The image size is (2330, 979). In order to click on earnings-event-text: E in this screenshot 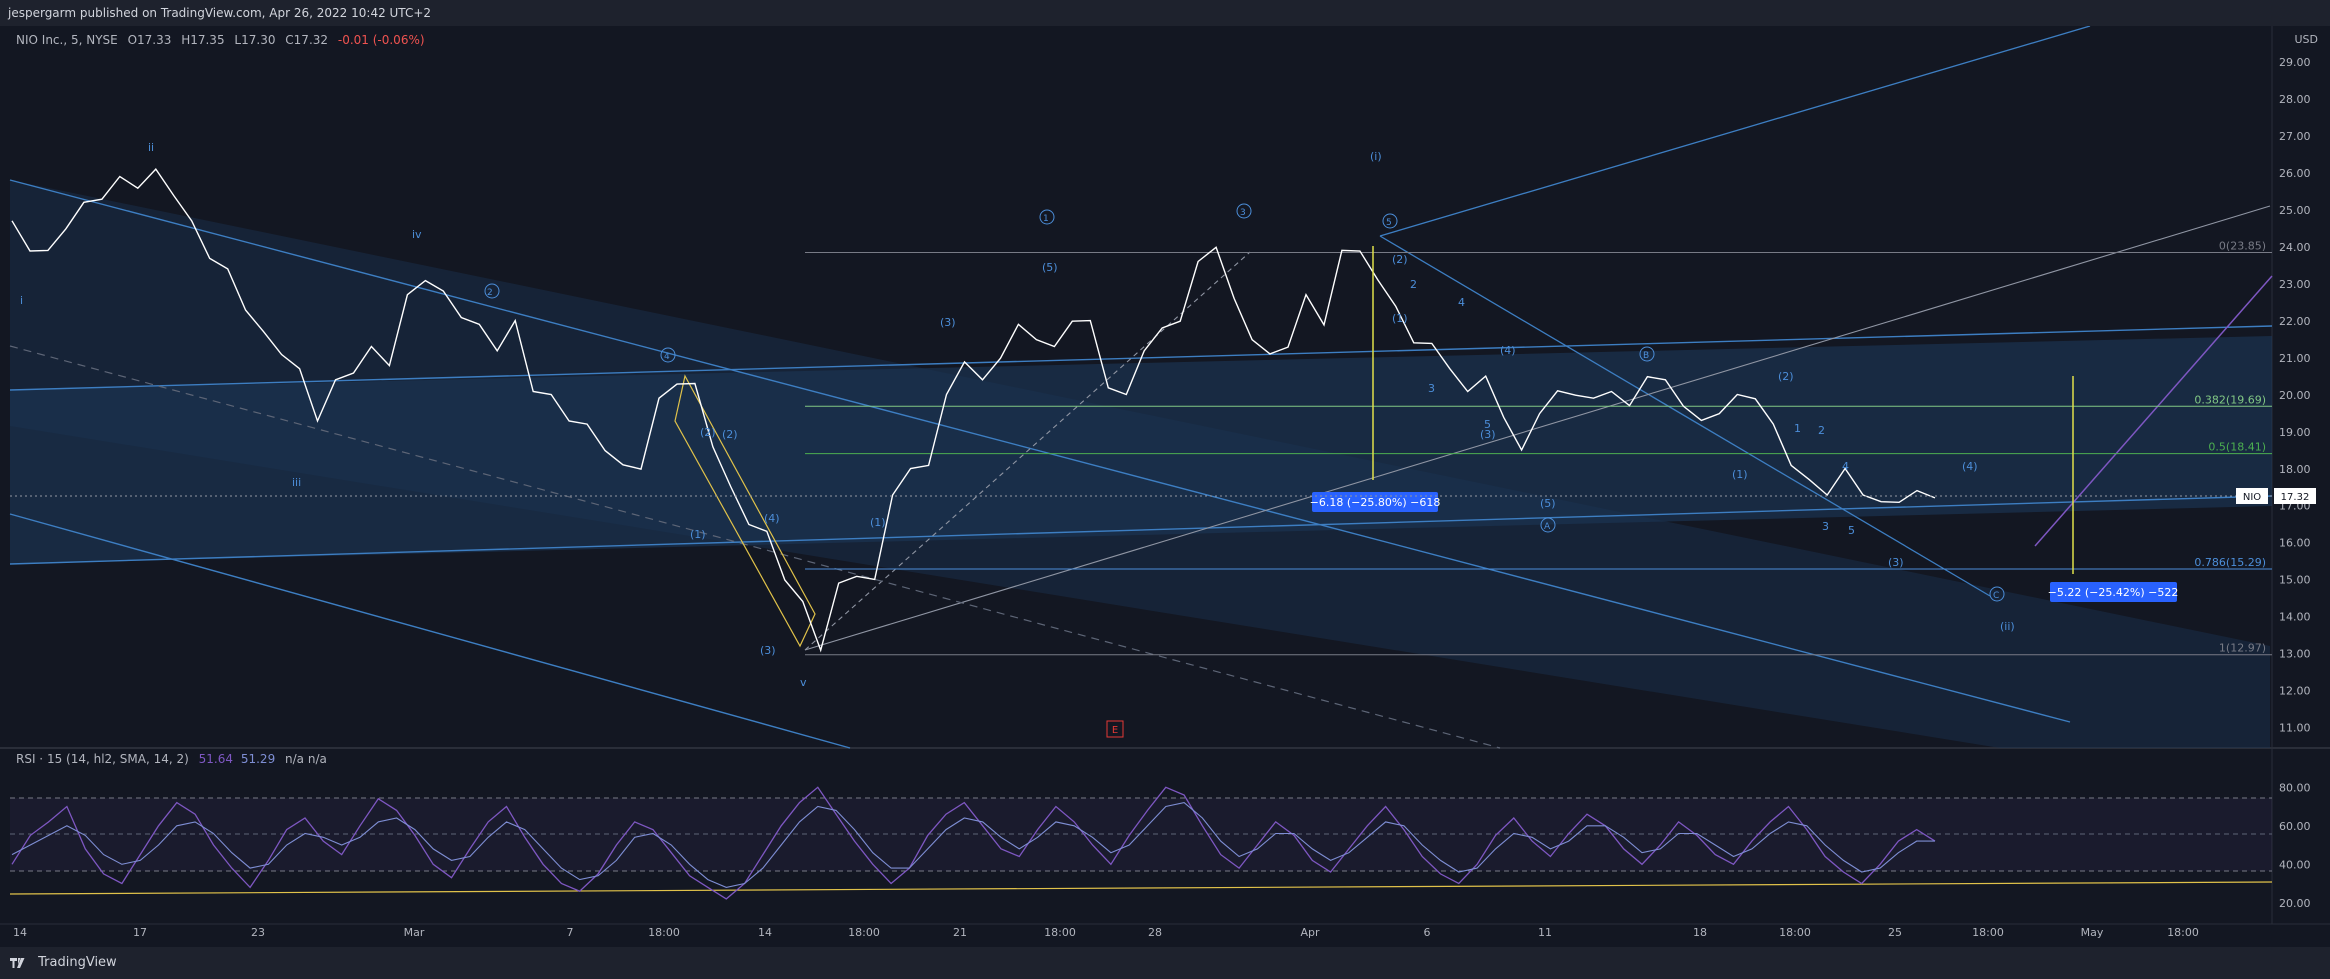, I will do `click(1115, 730)`.